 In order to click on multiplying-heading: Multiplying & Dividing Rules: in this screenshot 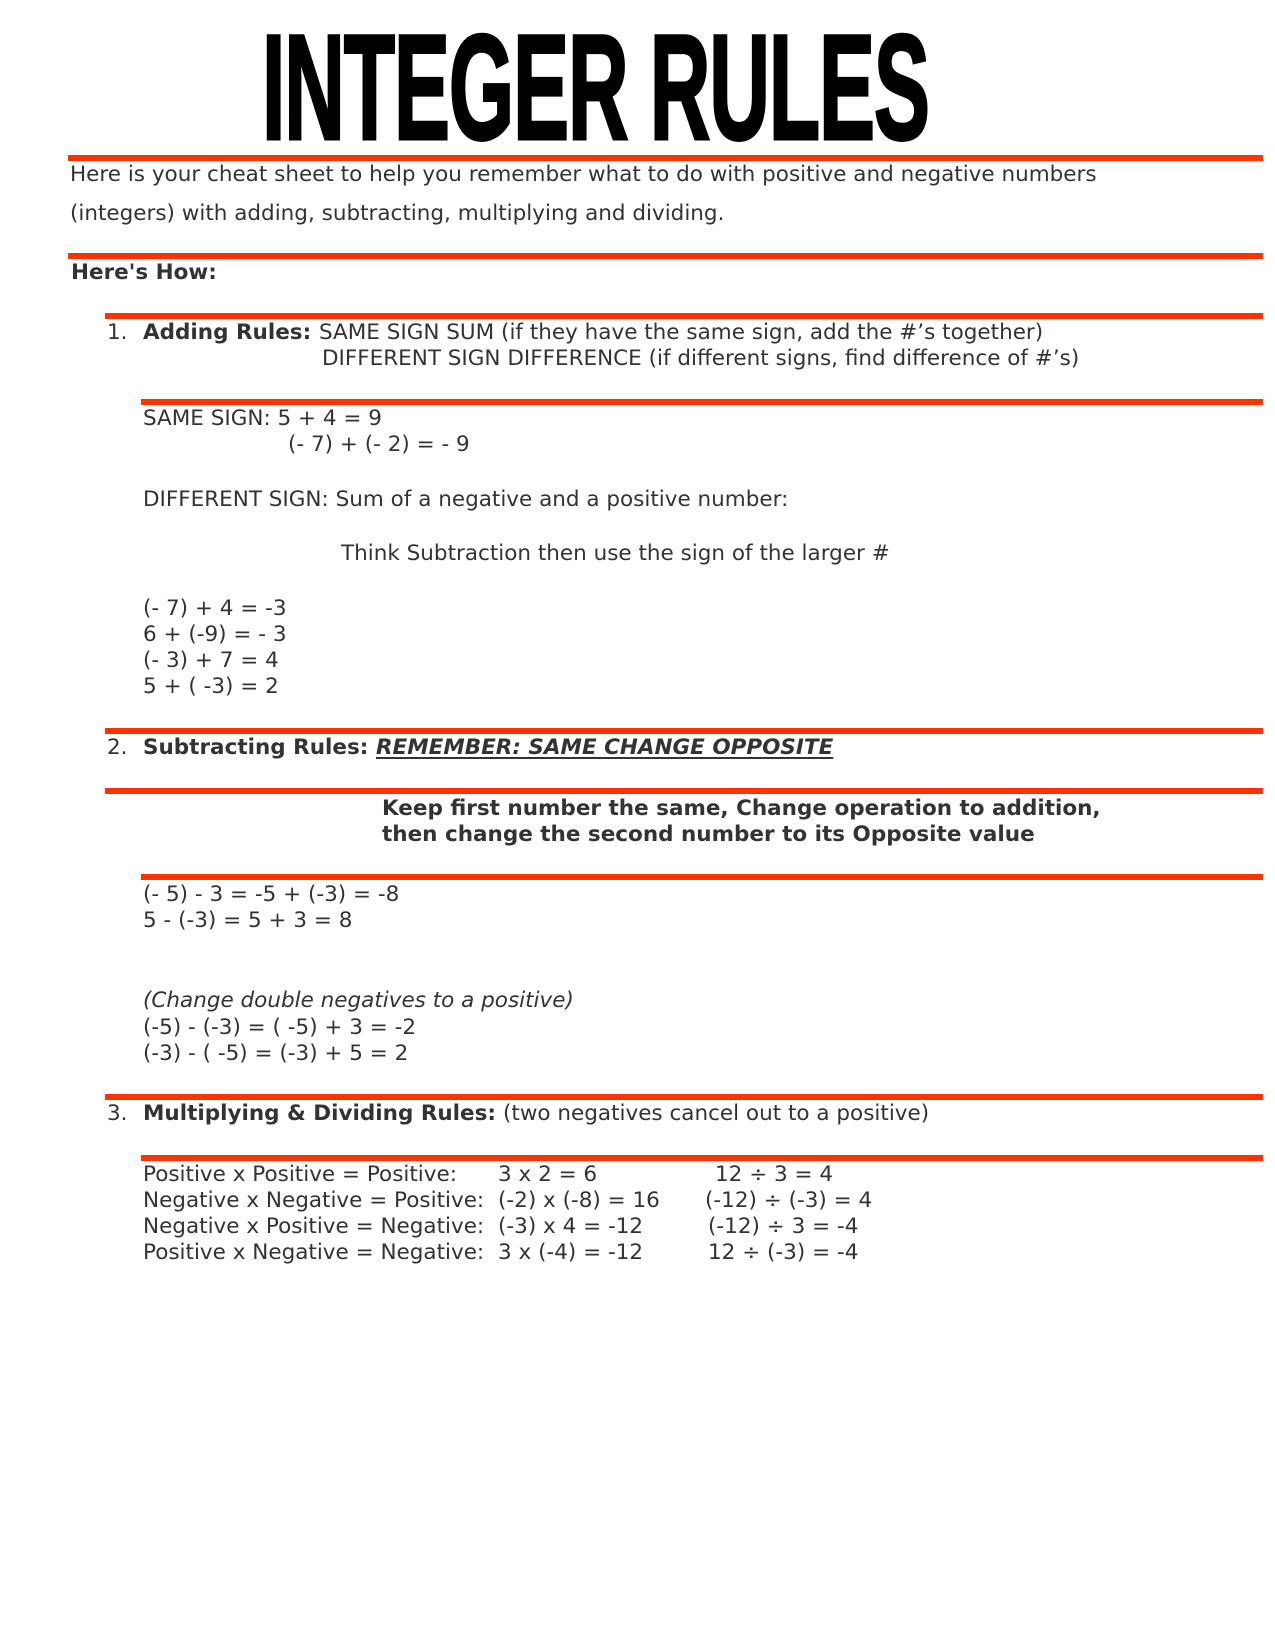, I will do `click(320, 1113)`.